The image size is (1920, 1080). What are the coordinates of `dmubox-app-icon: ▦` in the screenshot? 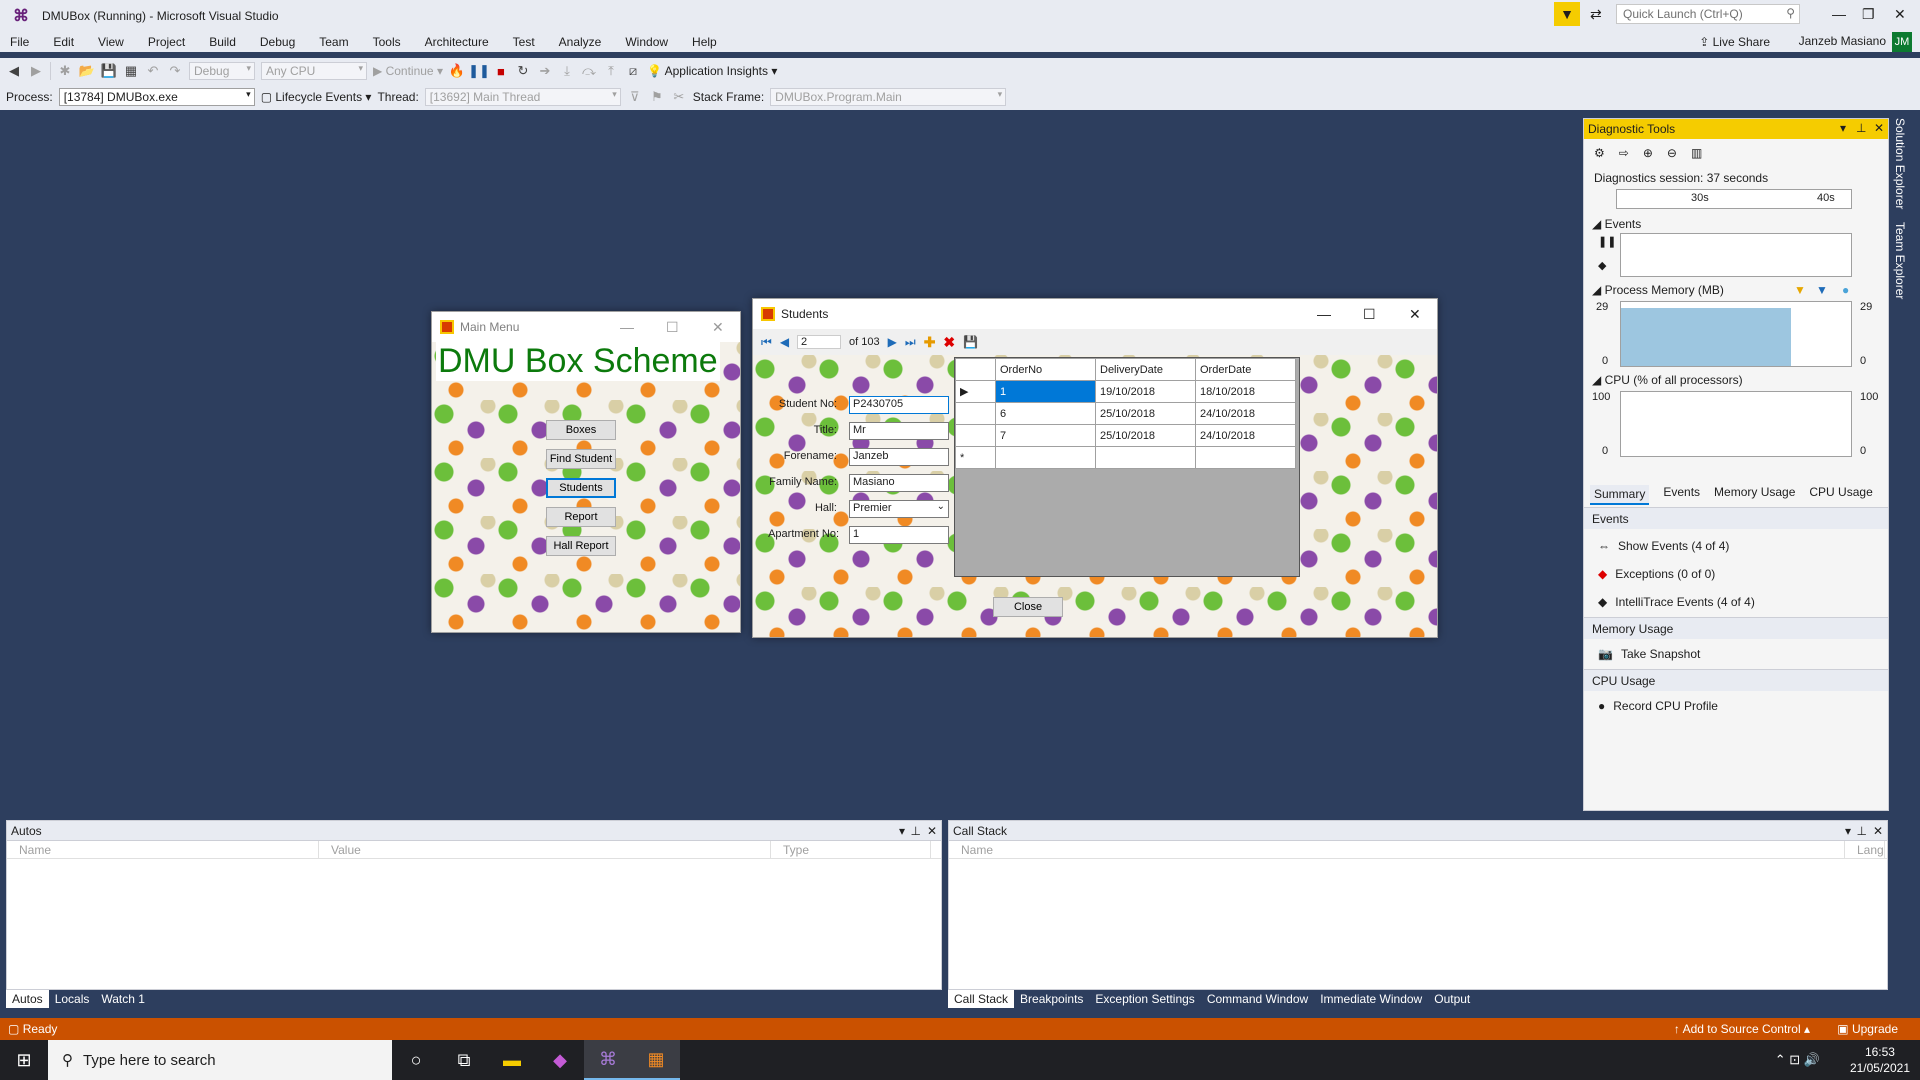 It's located at (656, 1060).